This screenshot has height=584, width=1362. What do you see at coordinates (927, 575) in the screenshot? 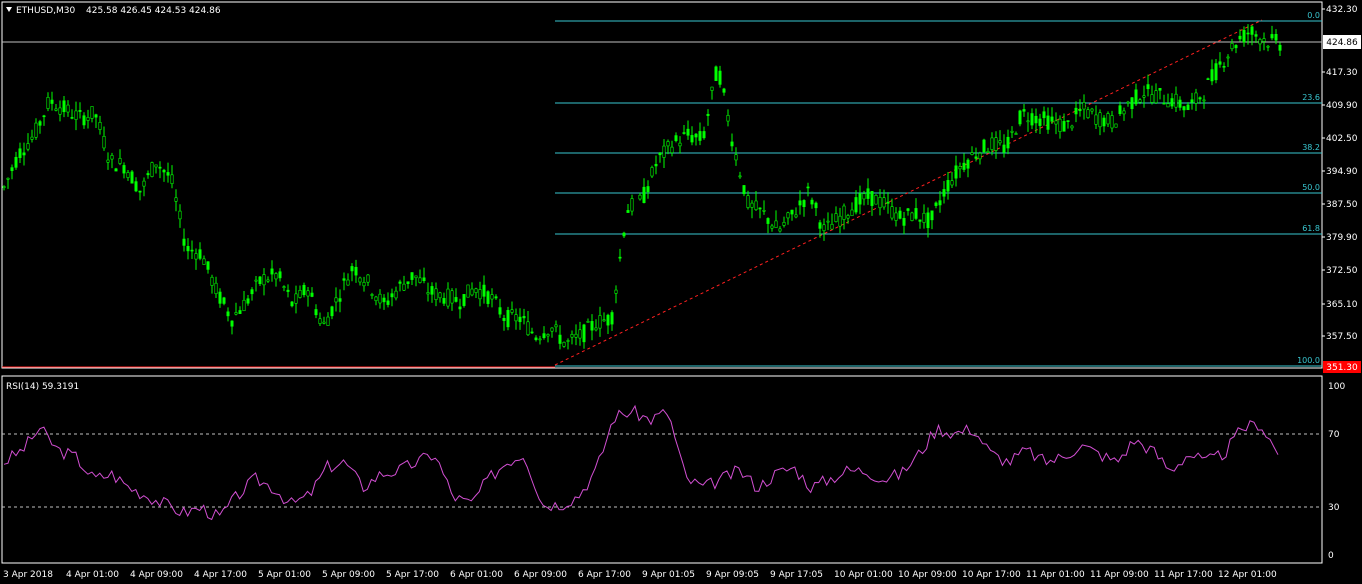
I see `time-axis-label: 10 Apr 09:00` at bounding box center [927, 575].